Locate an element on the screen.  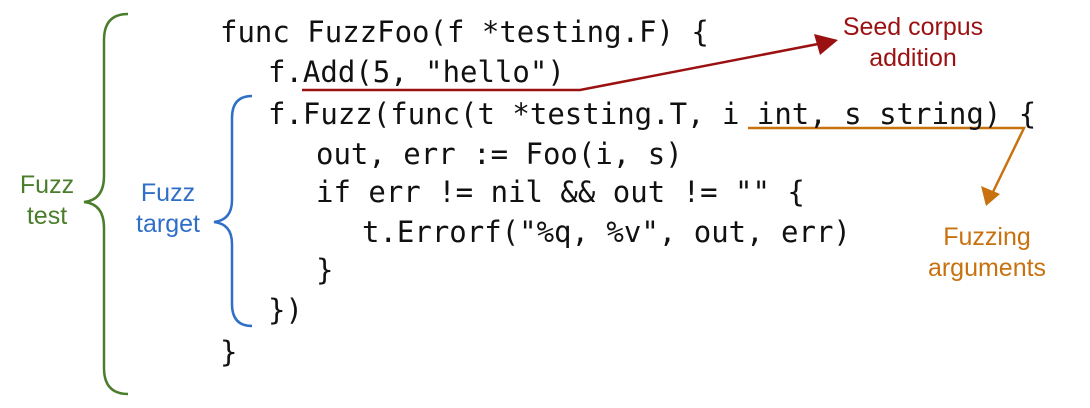
fuzzing-arguments-label: Fuzzing arguments is located at coordinates (987, 253).